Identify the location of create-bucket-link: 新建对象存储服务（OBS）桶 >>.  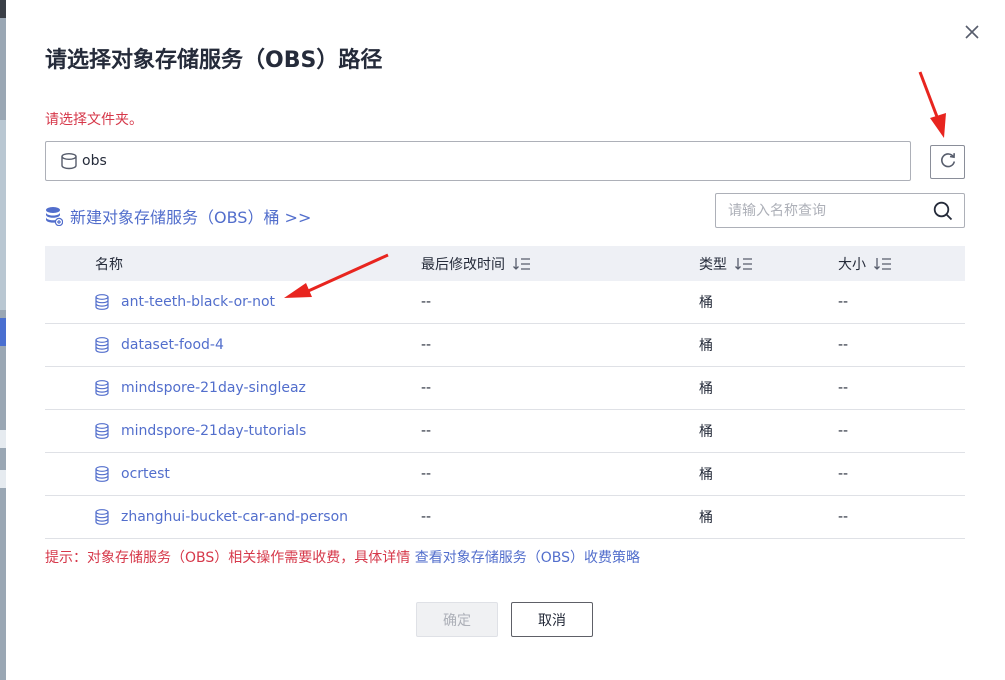
(178, 216).